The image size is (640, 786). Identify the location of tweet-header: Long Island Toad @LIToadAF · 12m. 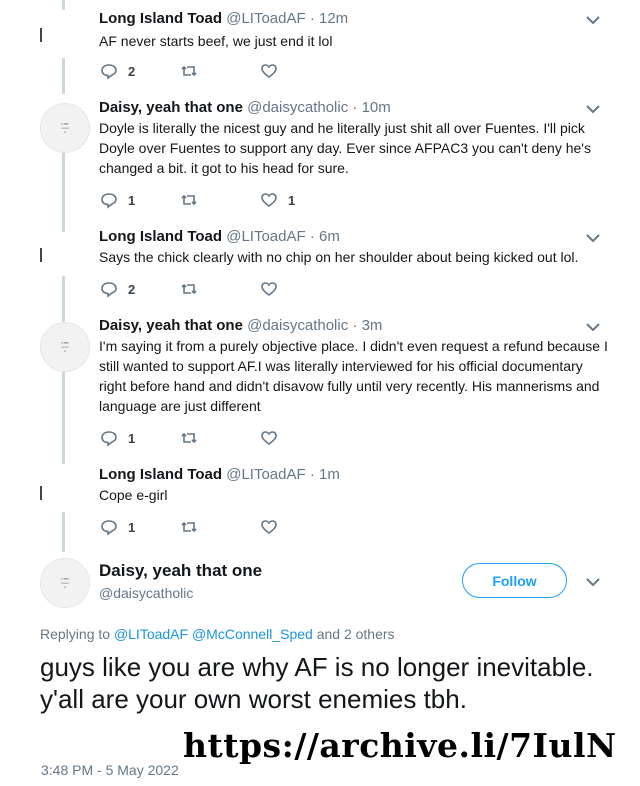
(223, 19).